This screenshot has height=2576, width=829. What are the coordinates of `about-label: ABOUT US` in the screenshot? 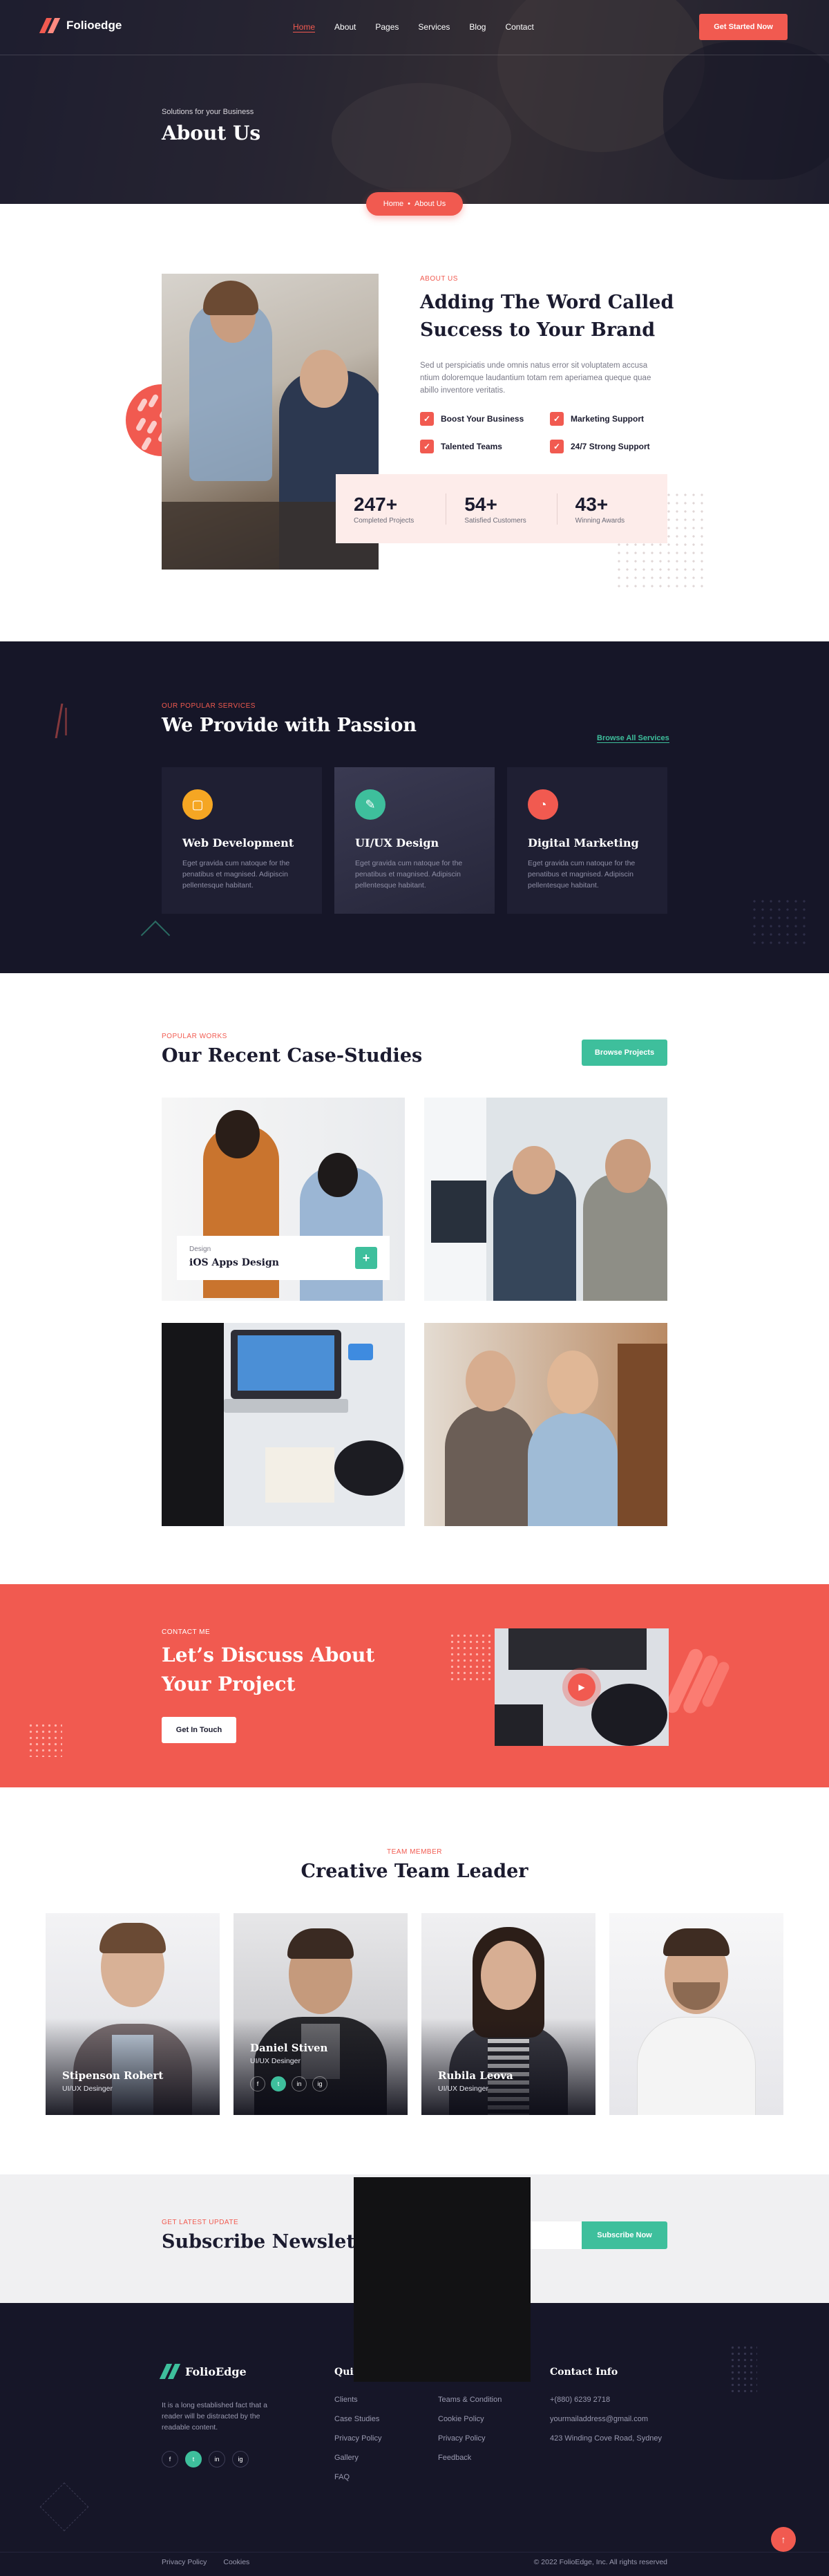 It's located at (439, 279).